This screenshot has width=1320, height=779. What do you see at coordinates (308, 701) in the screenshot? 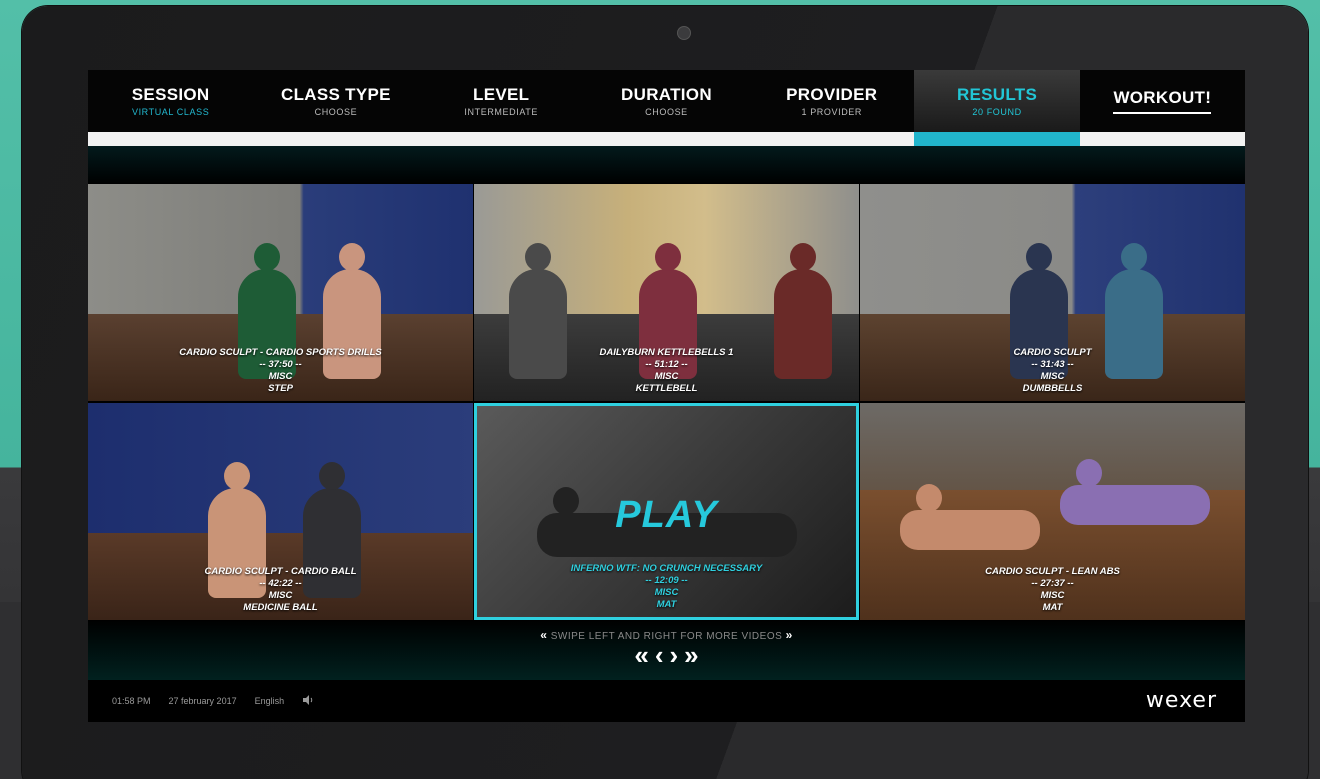
I see `speaker-icon` at bounding box center [308, 701].